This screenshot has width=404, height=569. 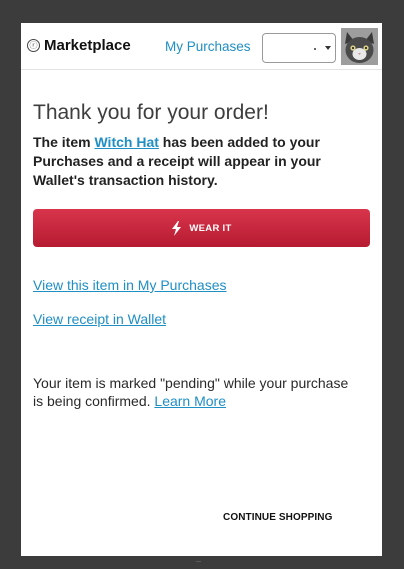 I want to click on wear-it-button: WEAR IT, so click(x=201, y=228).